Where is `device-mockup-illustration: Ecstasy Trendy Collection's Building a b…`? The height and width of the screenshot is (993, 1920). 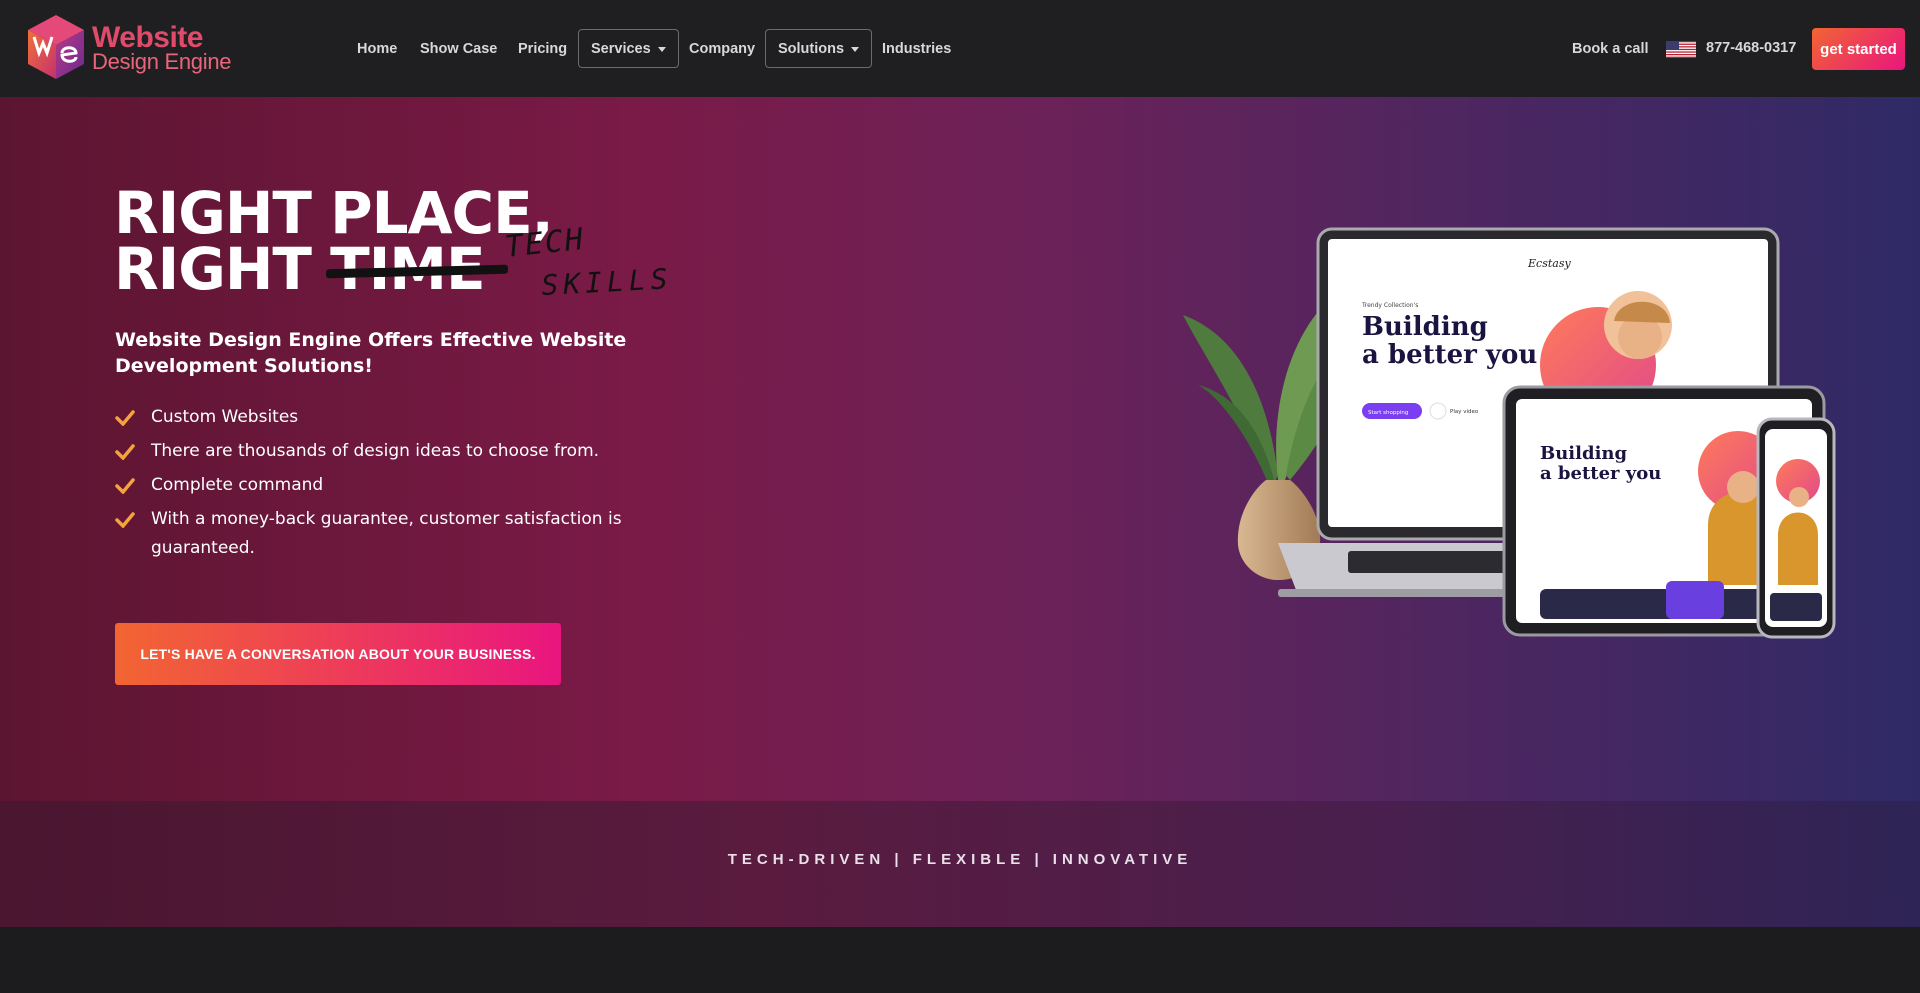
device-mockup-illustration: Ecstasy Trendy Collection's Building a b… is located at coordinates (1509, 433).